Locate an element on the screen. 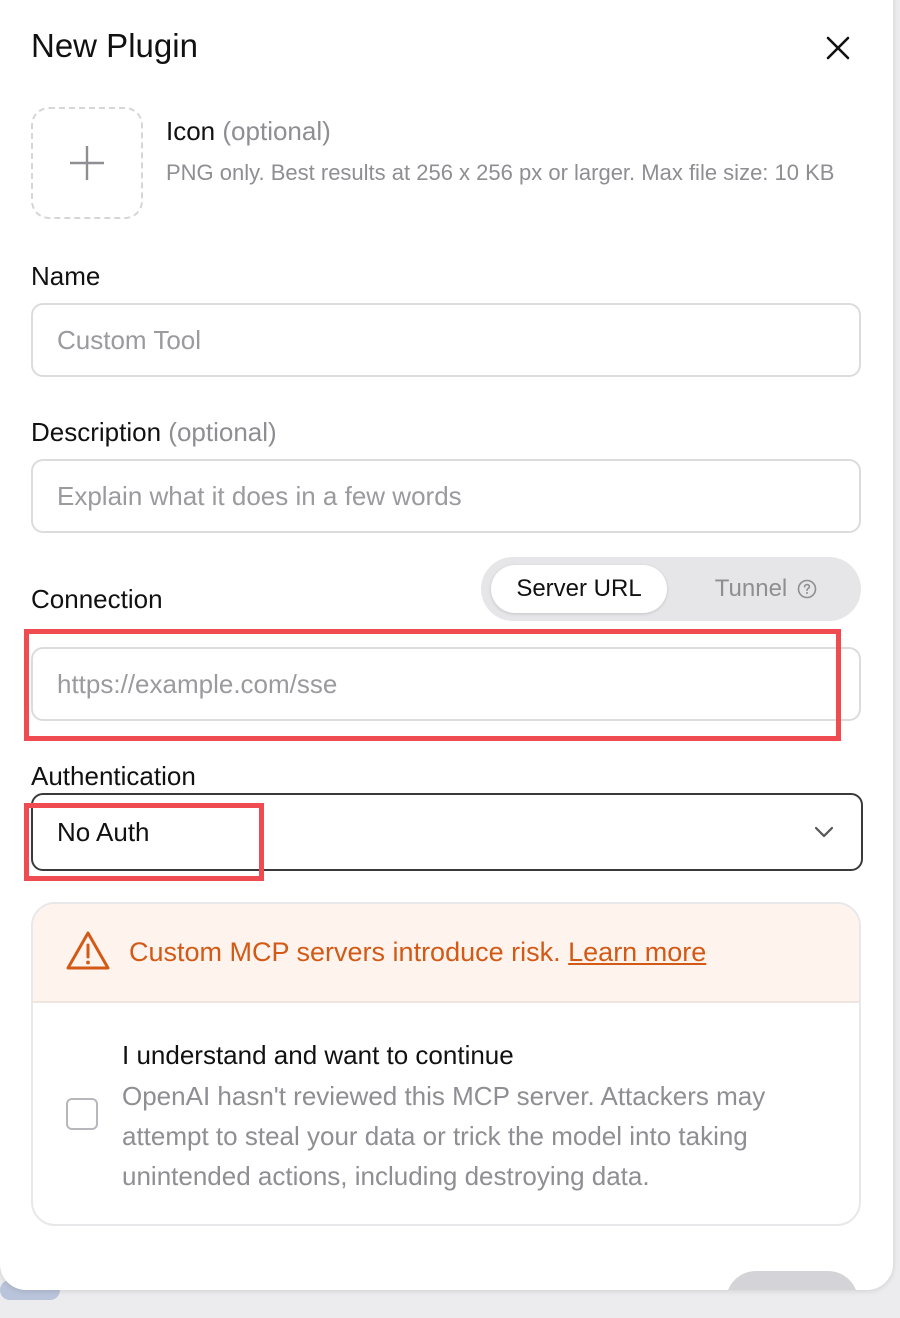 The height and width of the screenshot is (1318, 900). connection-mode-toggle: Server URL Tunnel is located at coordinates (671, 589).